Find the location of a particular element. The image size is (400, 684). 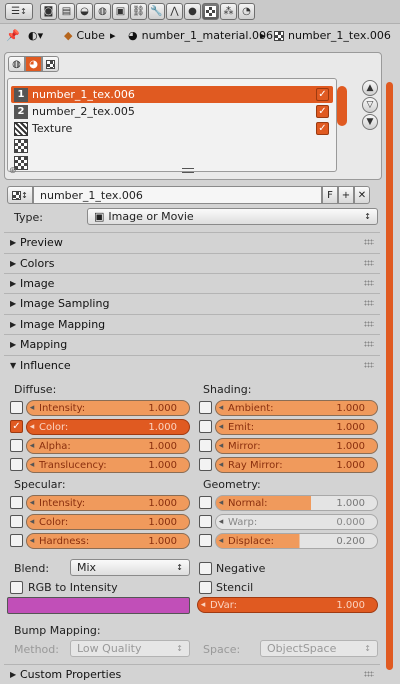

translucency-slider: ◂ Translucency: 1.000 is located at coordinates (108, 465).